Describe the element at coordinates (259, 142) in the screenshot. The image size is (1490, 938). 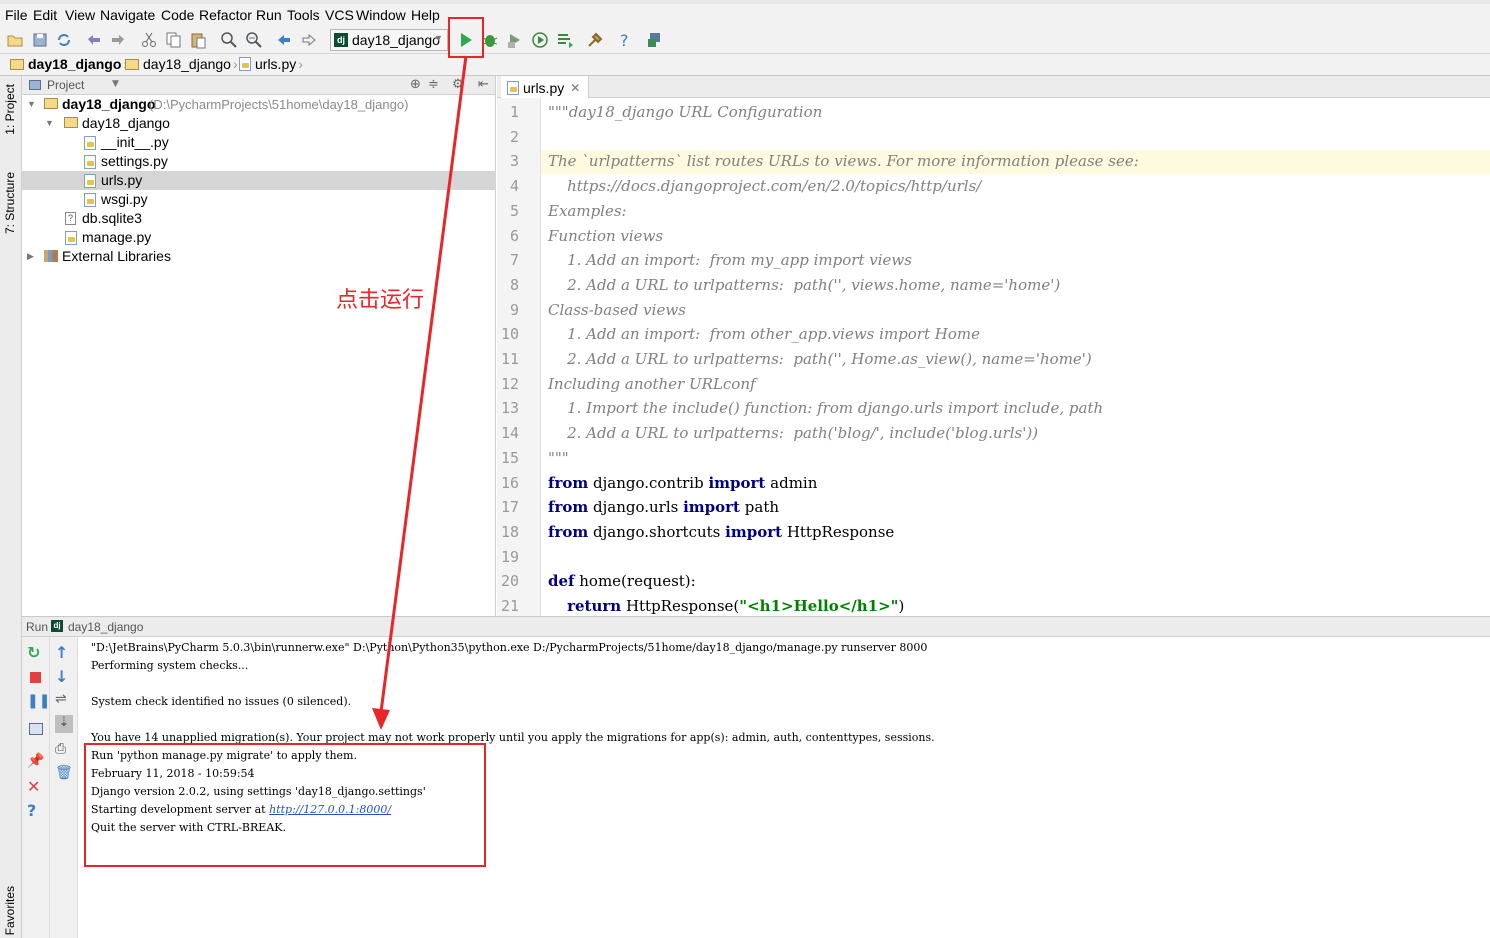
I see `tree-item-init: __init__.py` at that location.